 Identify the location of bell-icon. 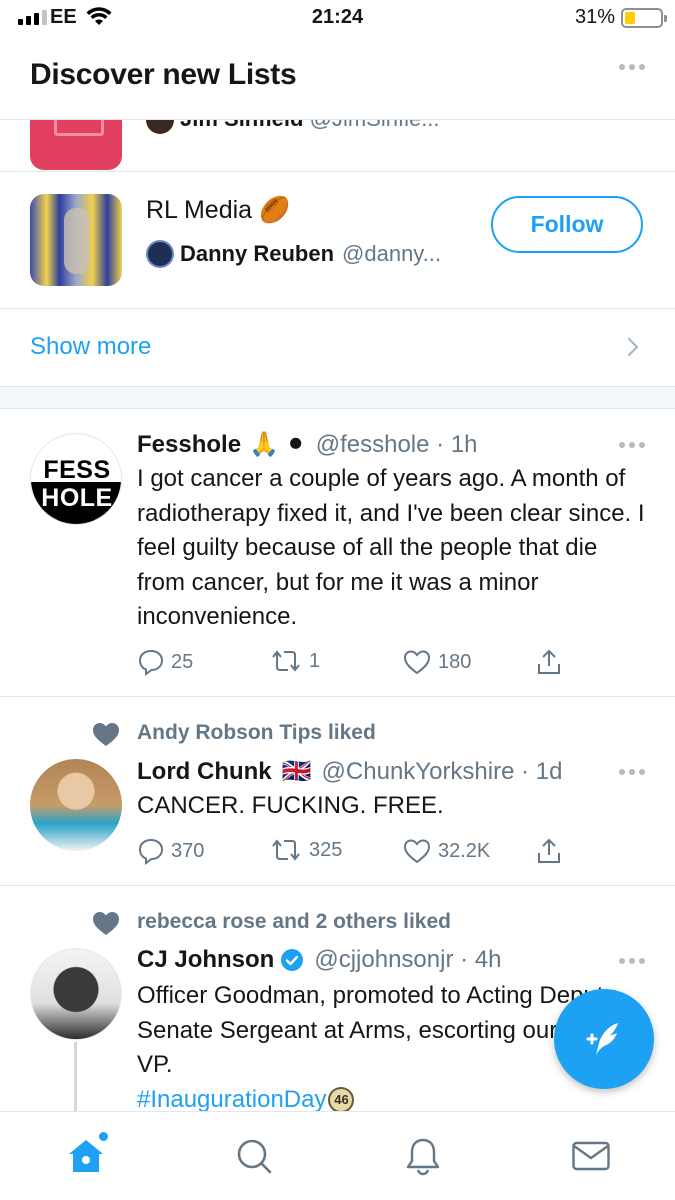
(423, 1157).